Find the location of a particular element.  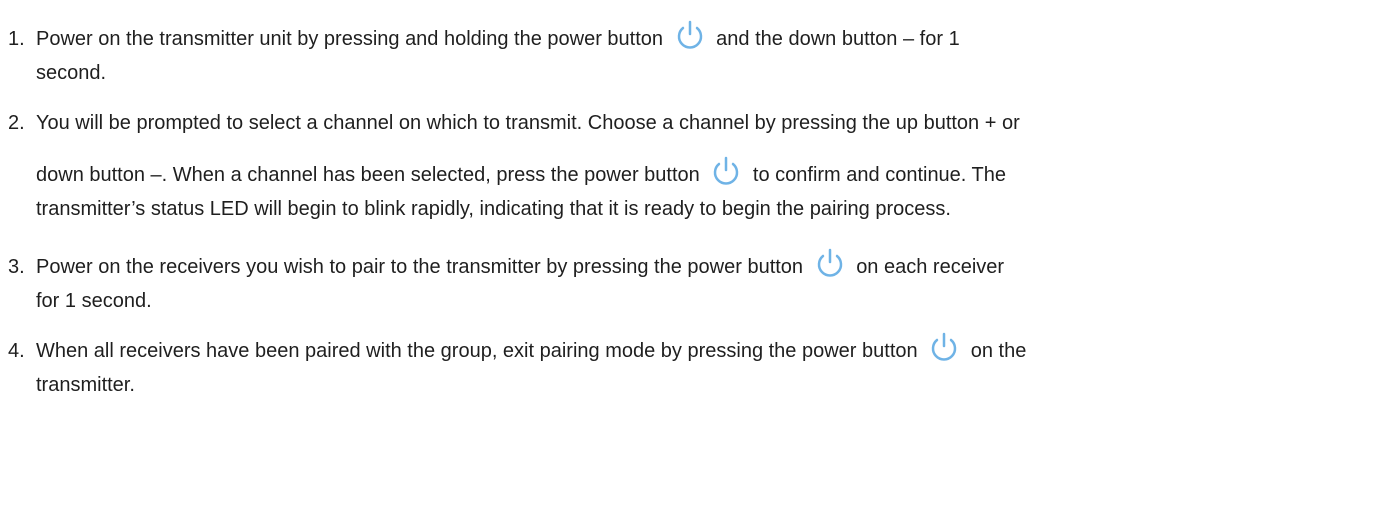

step-1-continuation: second. is located at coordinates (71, 73).